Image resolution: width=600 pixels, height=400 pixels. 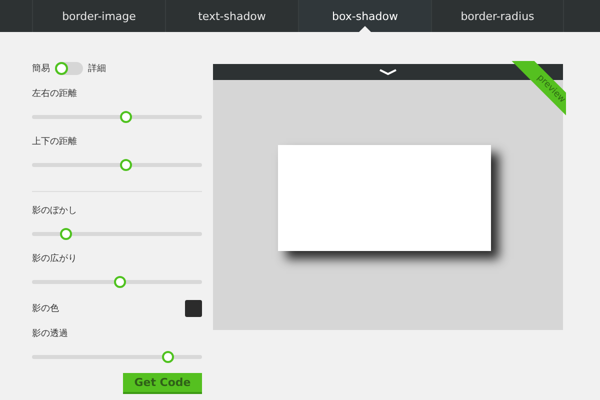 What do you see at coordinates (98, 16) in the screenshot?
I see `nav-tab: border-image` at bounding box center [98, 16].